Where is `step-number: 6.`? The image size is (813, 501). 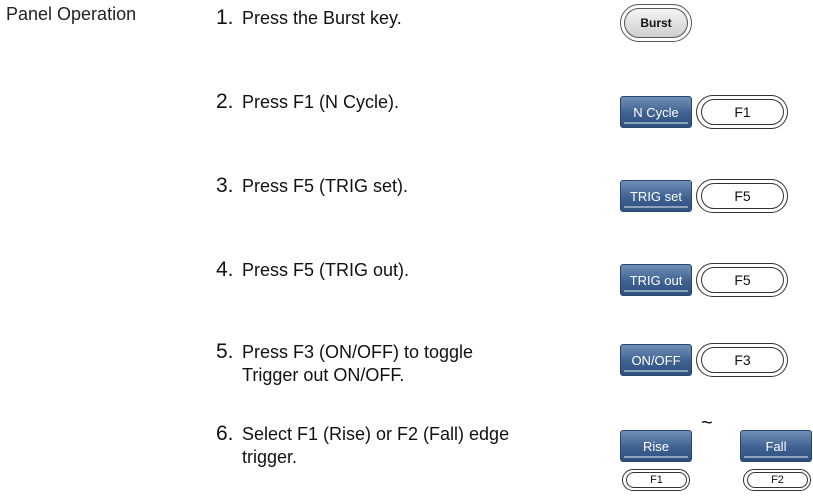 step-number: 6. is located at coordinates (225, 433).